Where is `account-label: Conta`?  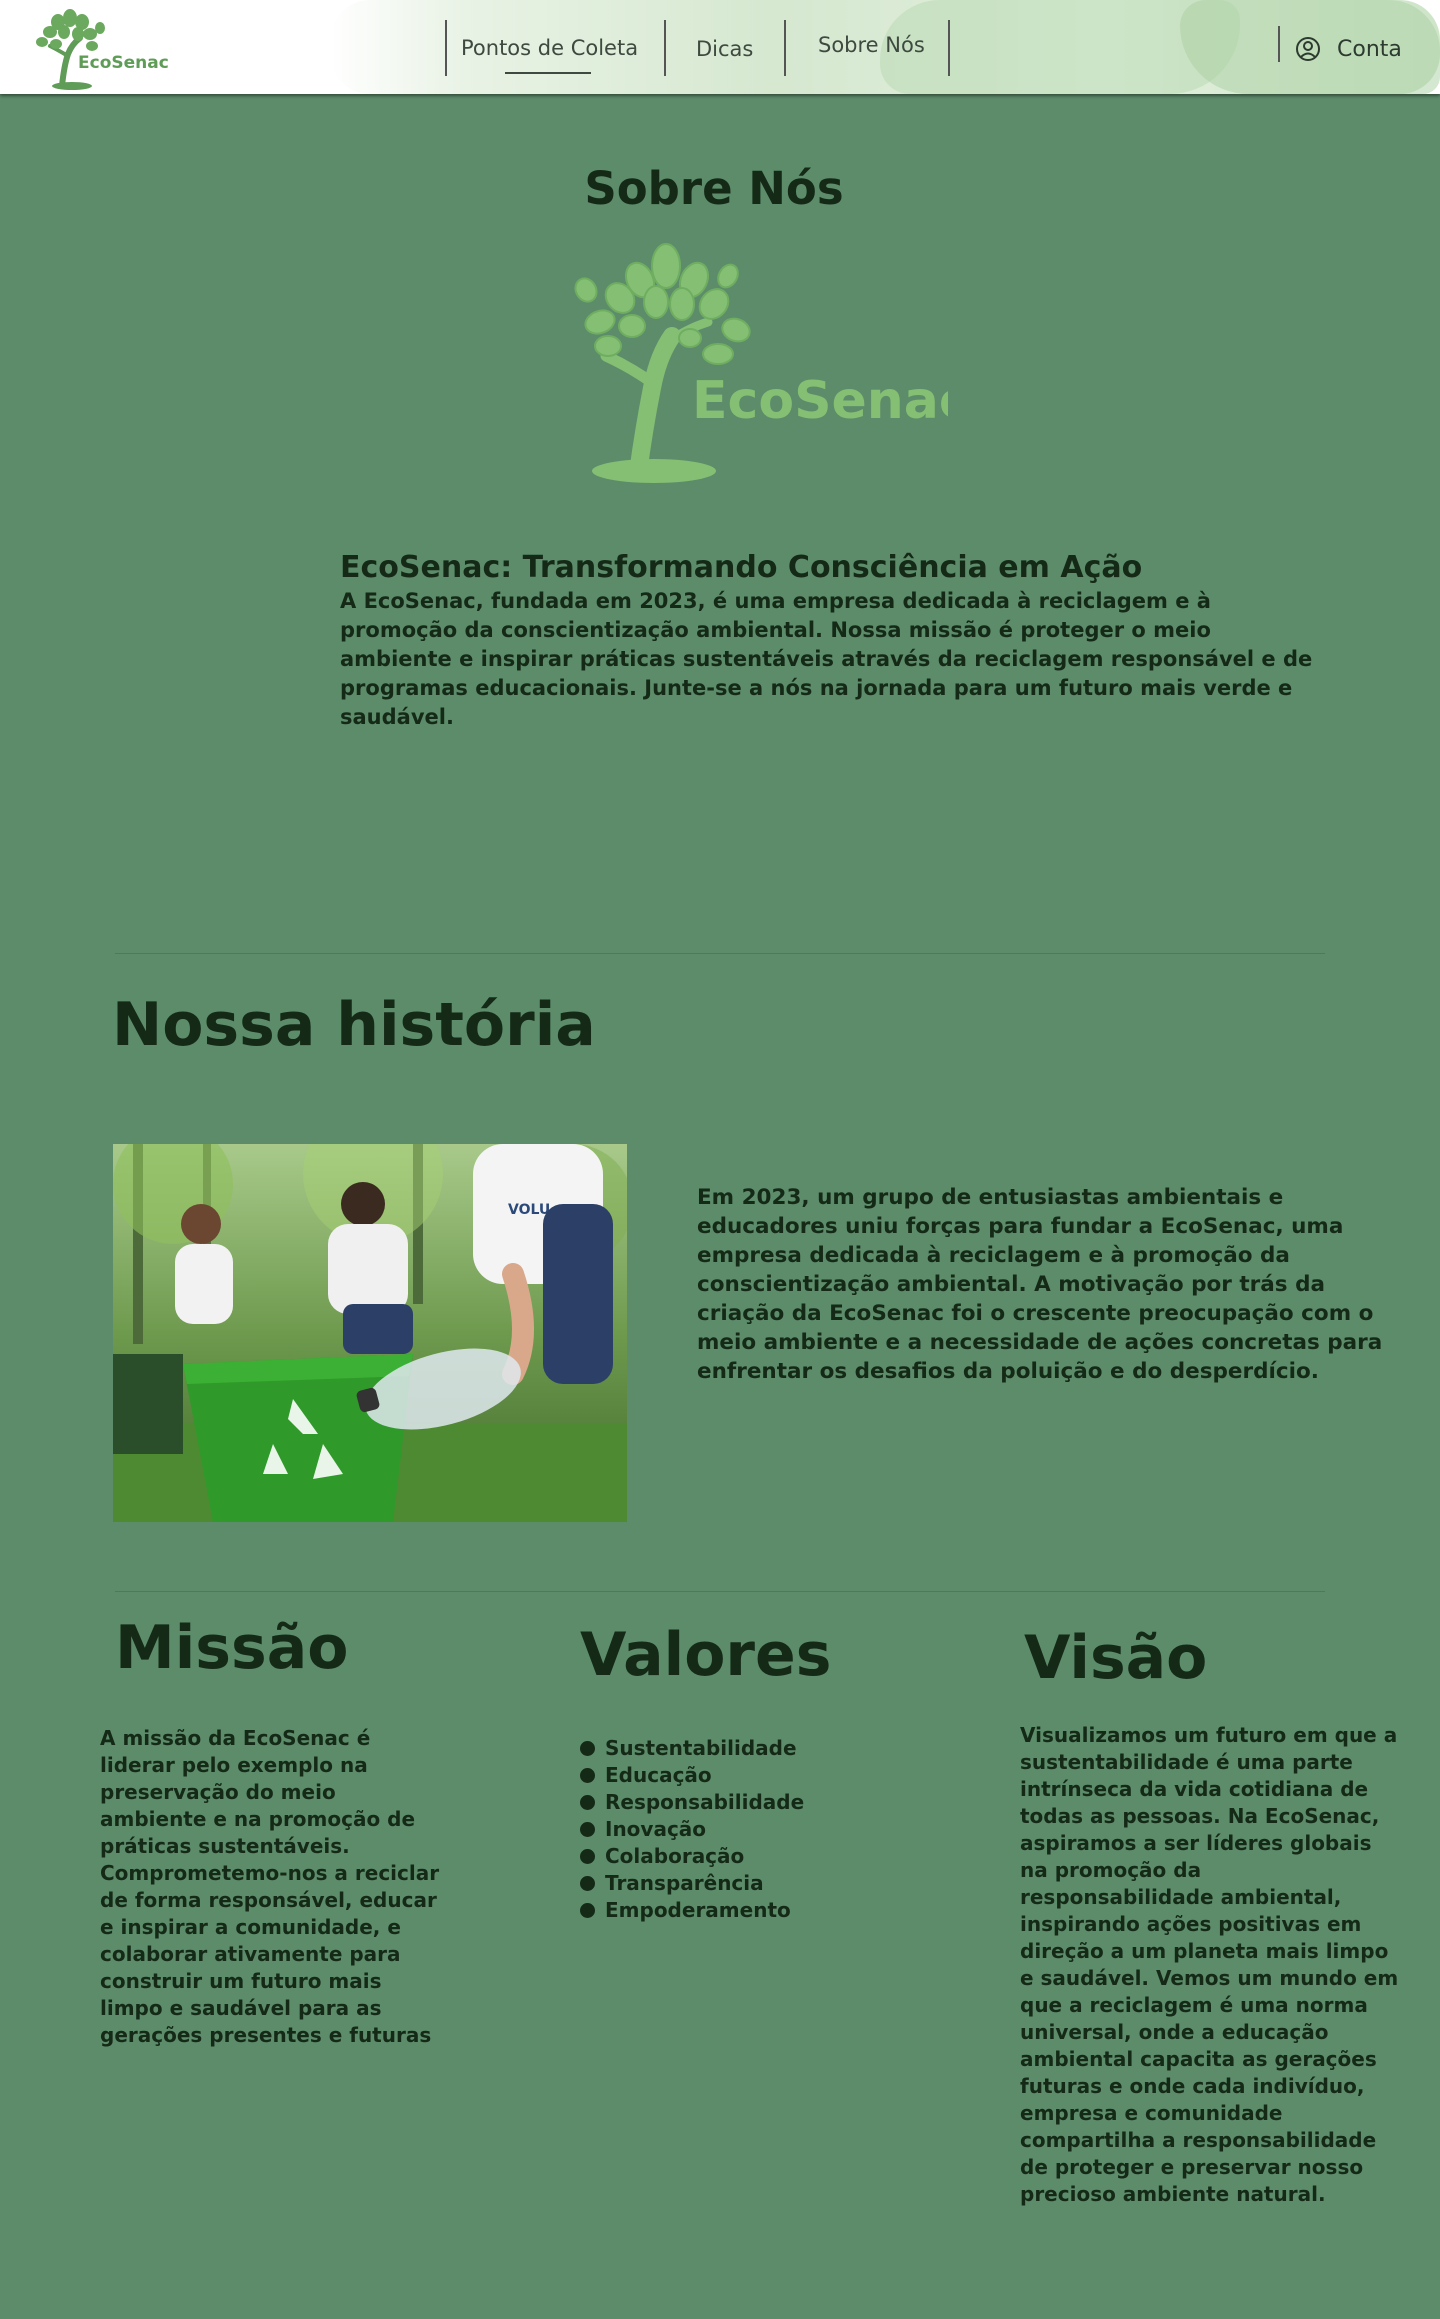
account-label: Conta is located at coordinates (1369, 49).